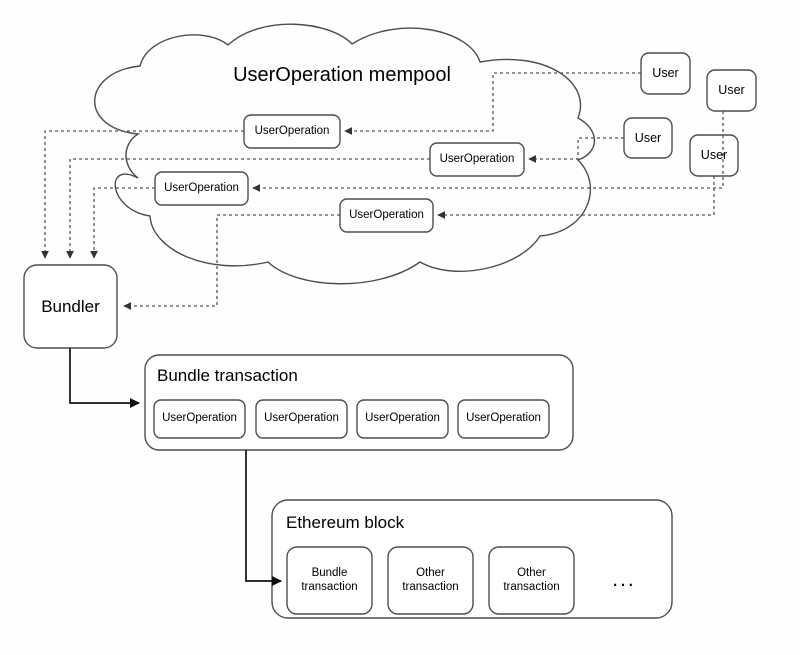  What do you see at coordinates (105, 378) in the screenshot?
I see `edge-bundler-to-bundle-transaction` at bounding box center [105, 378].